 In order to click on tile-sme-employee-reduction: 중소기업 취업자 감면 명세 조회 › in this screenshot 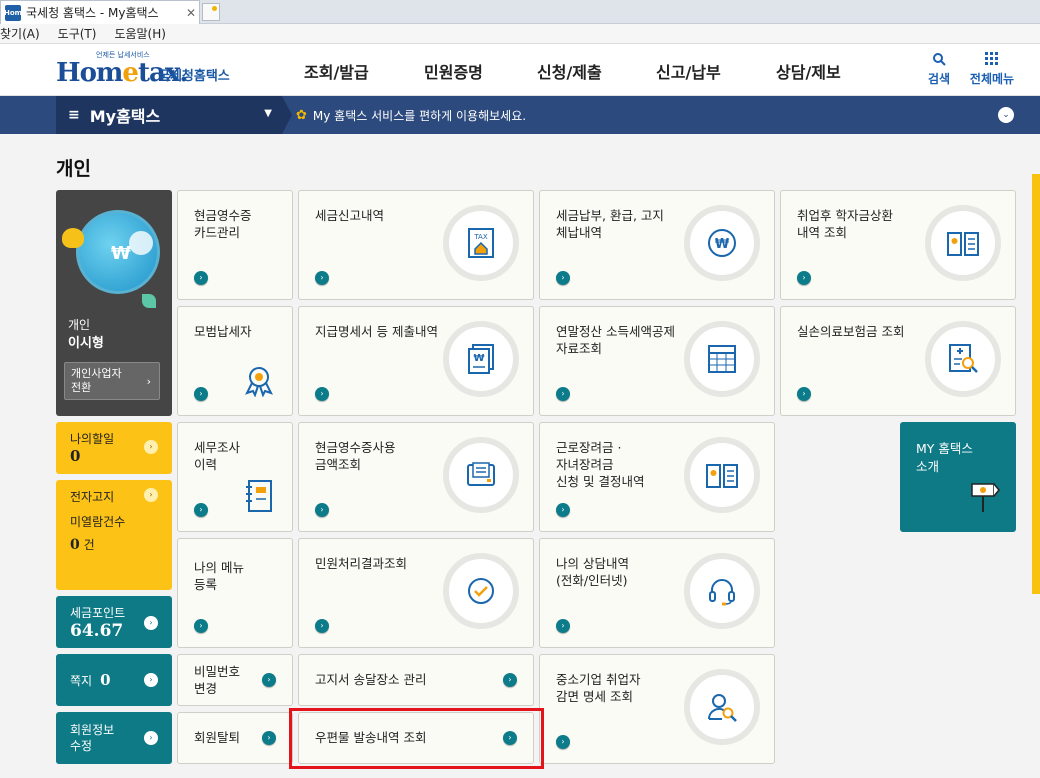, I will do `click(657, 709)`.